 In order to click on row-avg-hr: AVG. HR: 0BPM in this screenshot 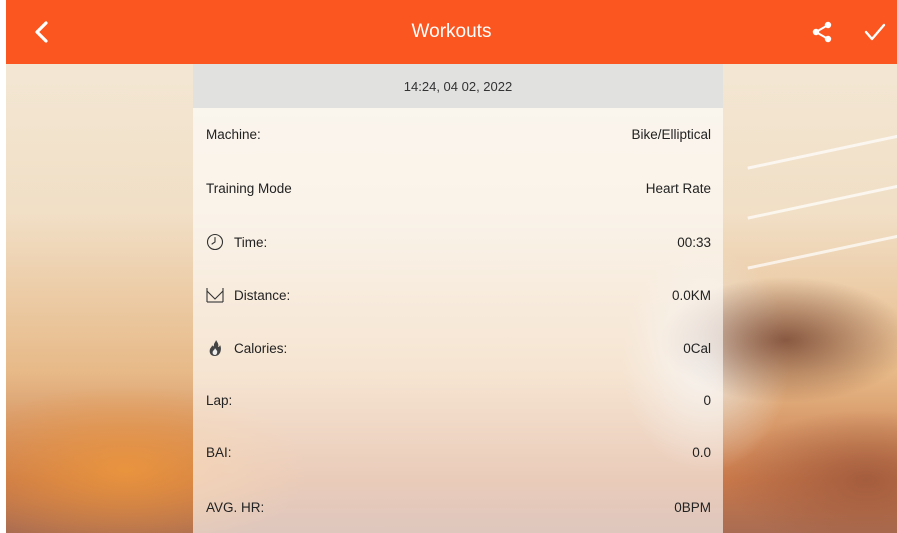, I will do `click(458, 507)`.